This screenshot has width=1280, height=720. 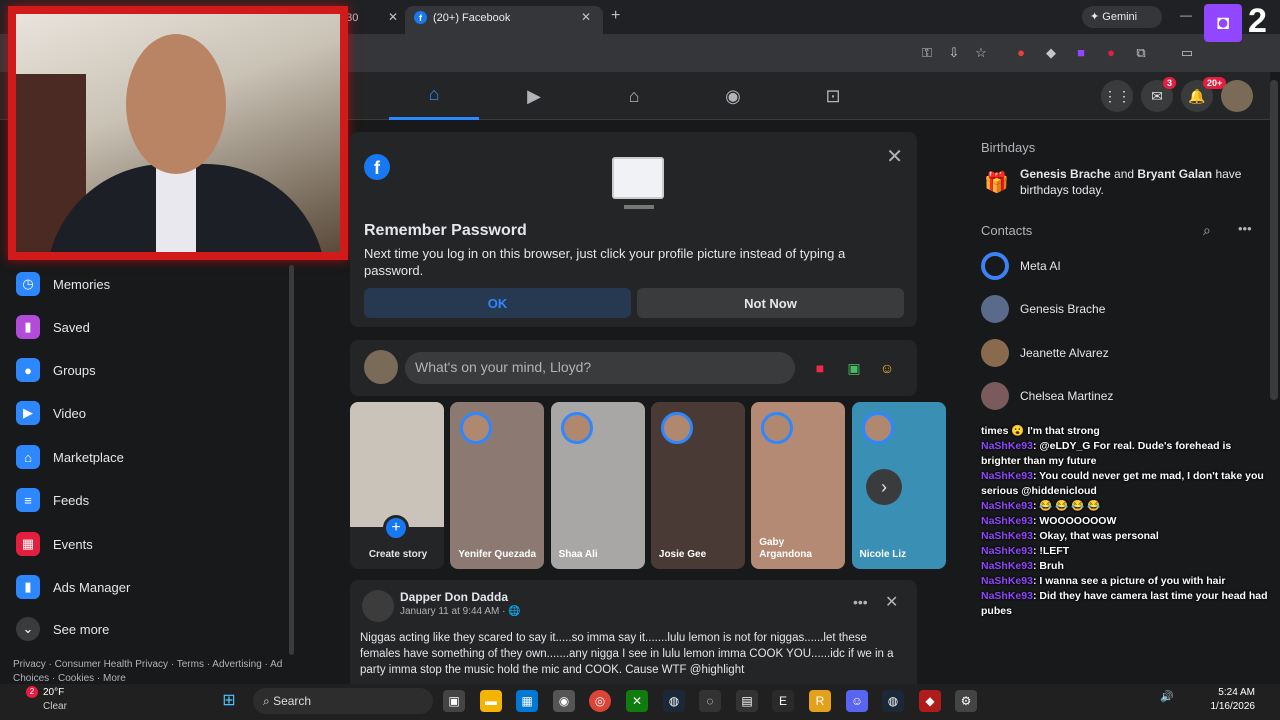 What do you see at coordinates (497, 485) in the screenshot?
I see `story-card: Yenifer Quezada` at bounding box center [497, 485].